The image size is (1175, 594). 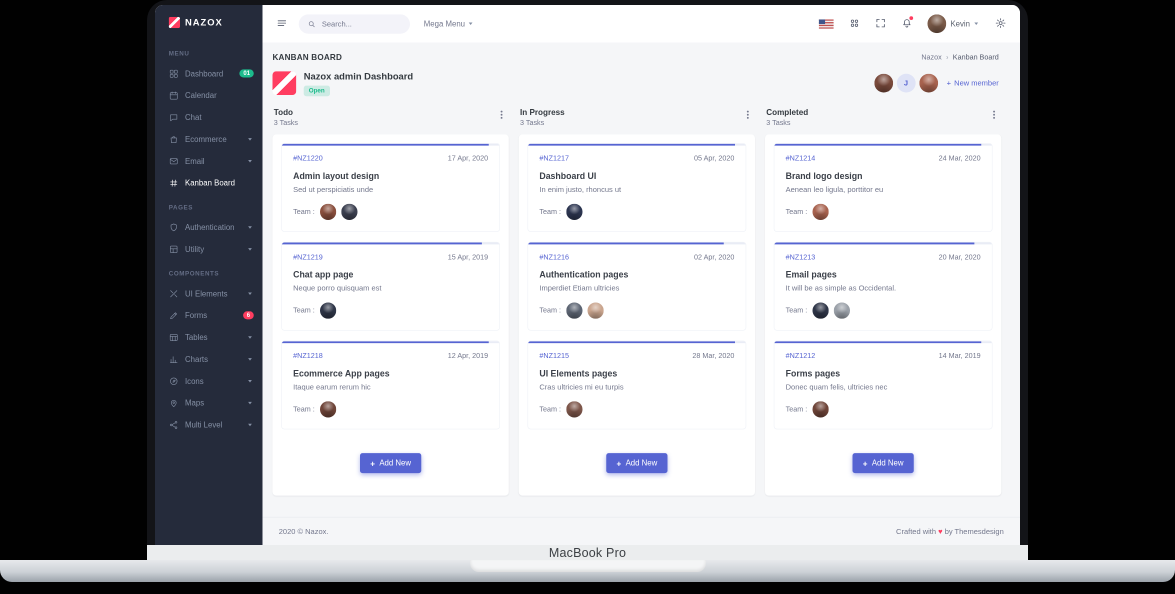 What do you see at coordinates (714, 159) in the screenshot?
I see `task-date: 05 Apr, 2020` at bounding box center [714, 159].